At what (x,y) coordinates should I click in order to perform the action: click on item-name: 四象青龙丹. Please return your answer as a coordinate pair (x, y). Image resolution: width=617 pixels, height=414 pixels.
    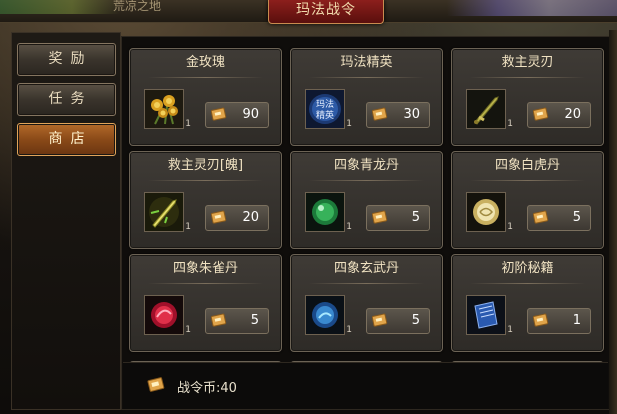
    Looking at the image, I should click on (366, 165).